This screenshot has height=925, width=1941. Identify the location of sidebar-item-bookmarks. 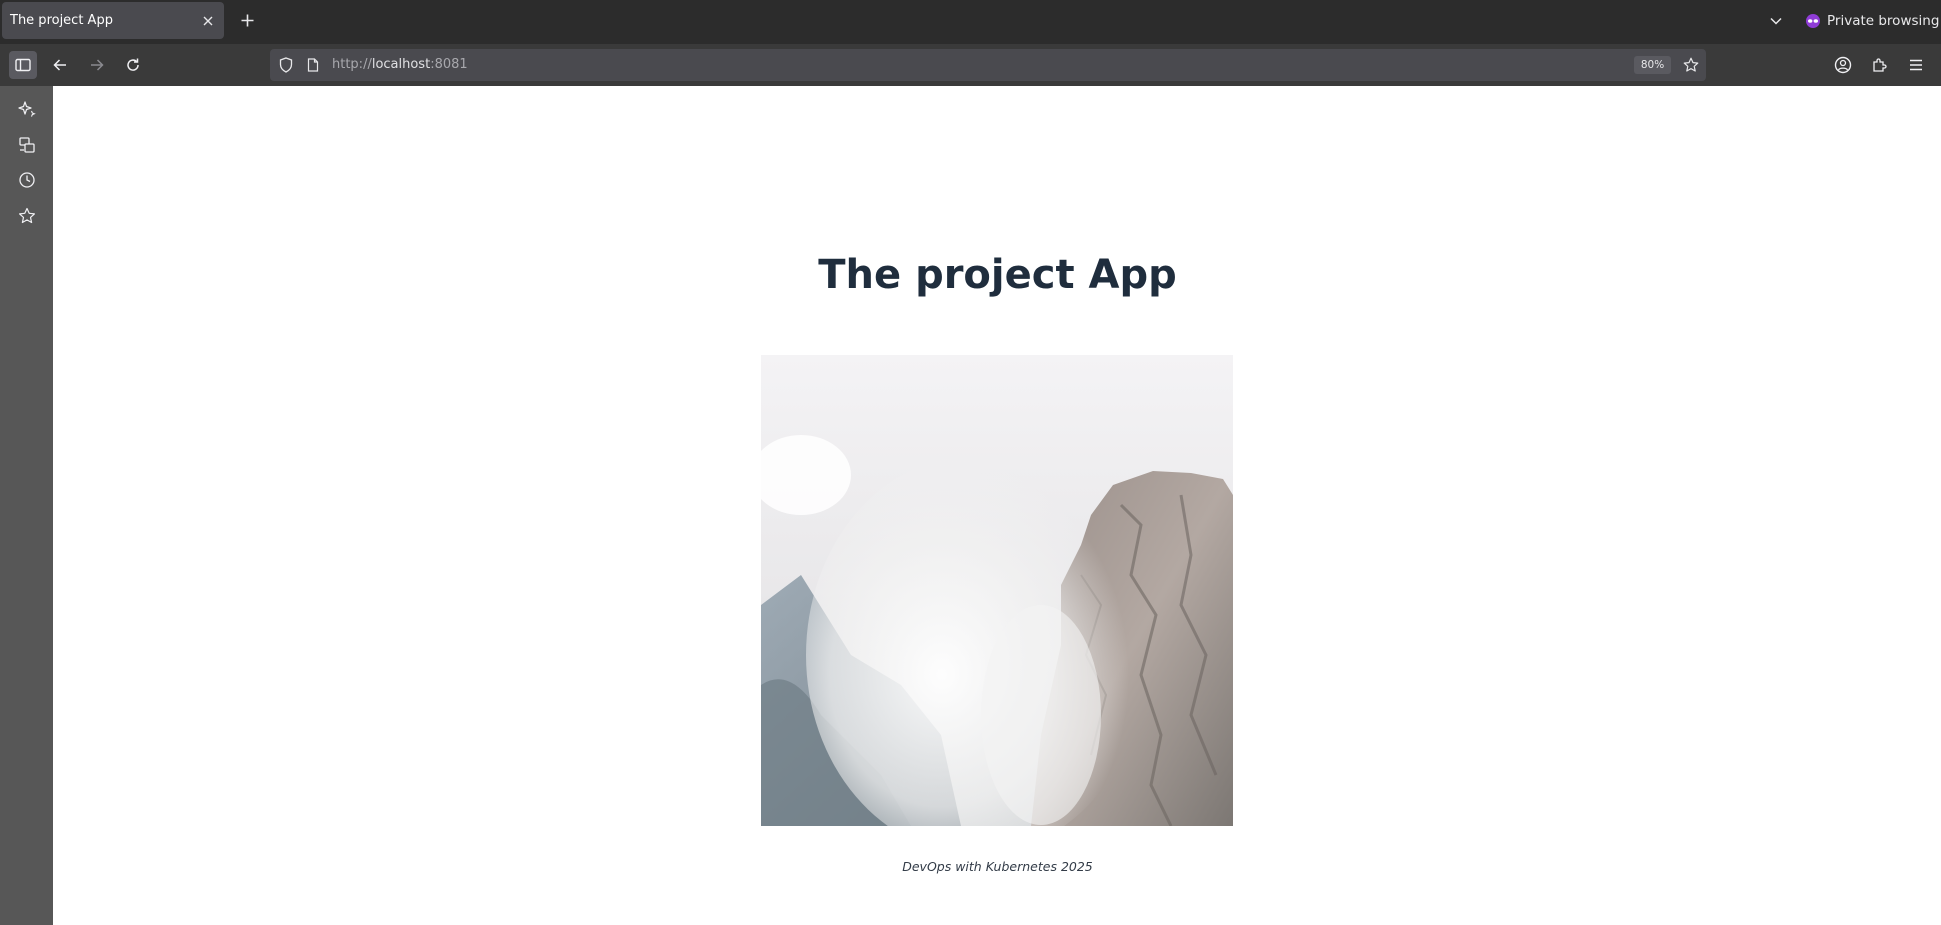
(27, 216).